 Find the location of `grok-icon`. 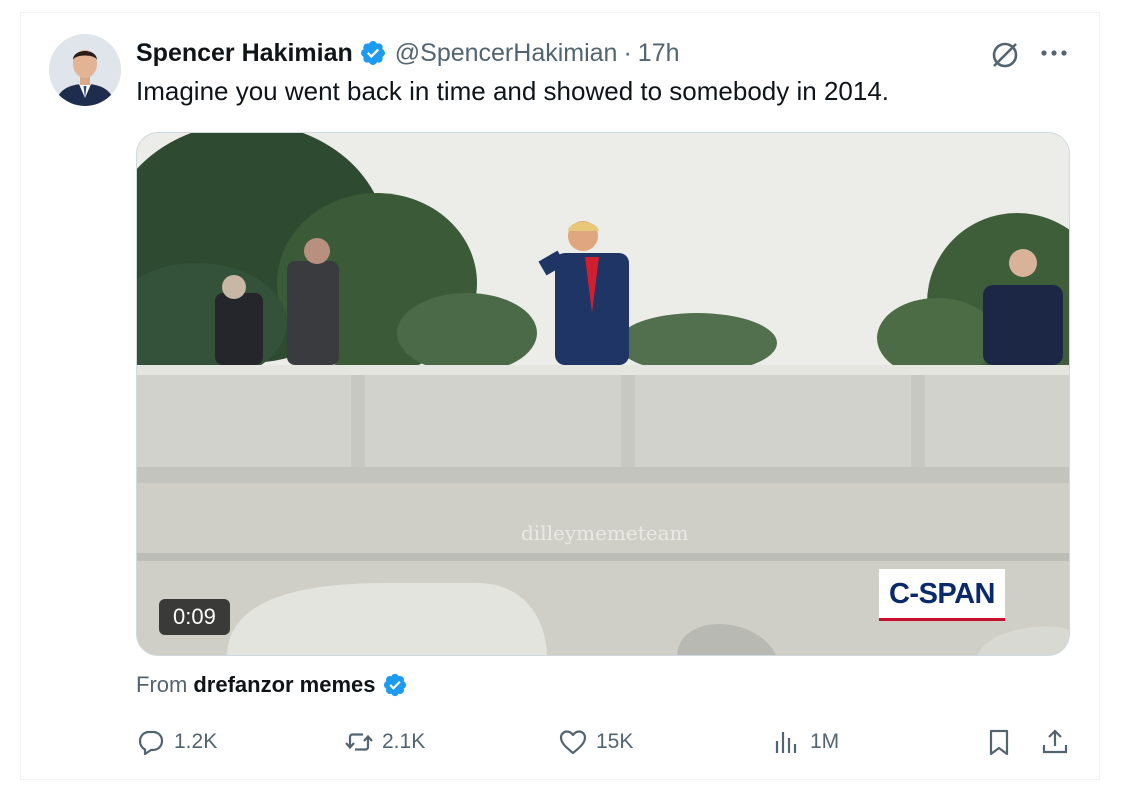

grok-icon is located at coordinates (1005, 55).